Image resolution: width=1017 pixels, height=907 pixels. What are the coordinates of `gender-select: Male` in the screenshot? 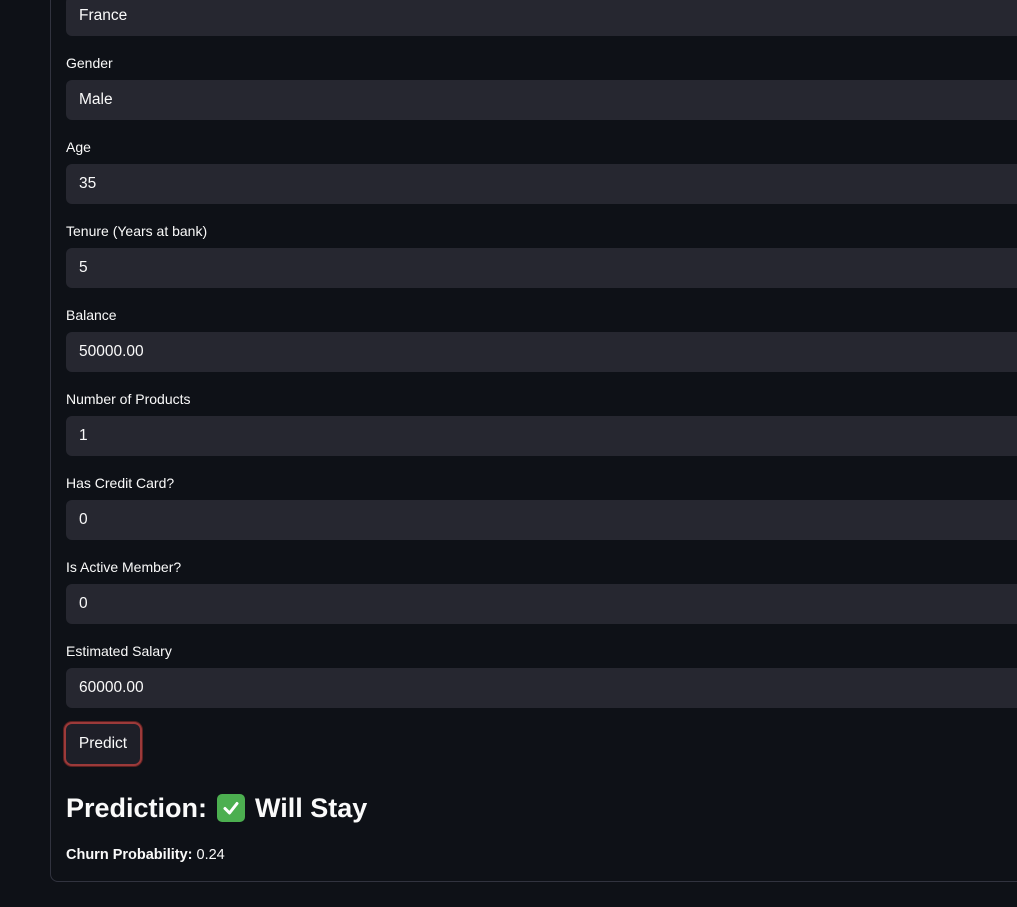 It's located at (541, 100).